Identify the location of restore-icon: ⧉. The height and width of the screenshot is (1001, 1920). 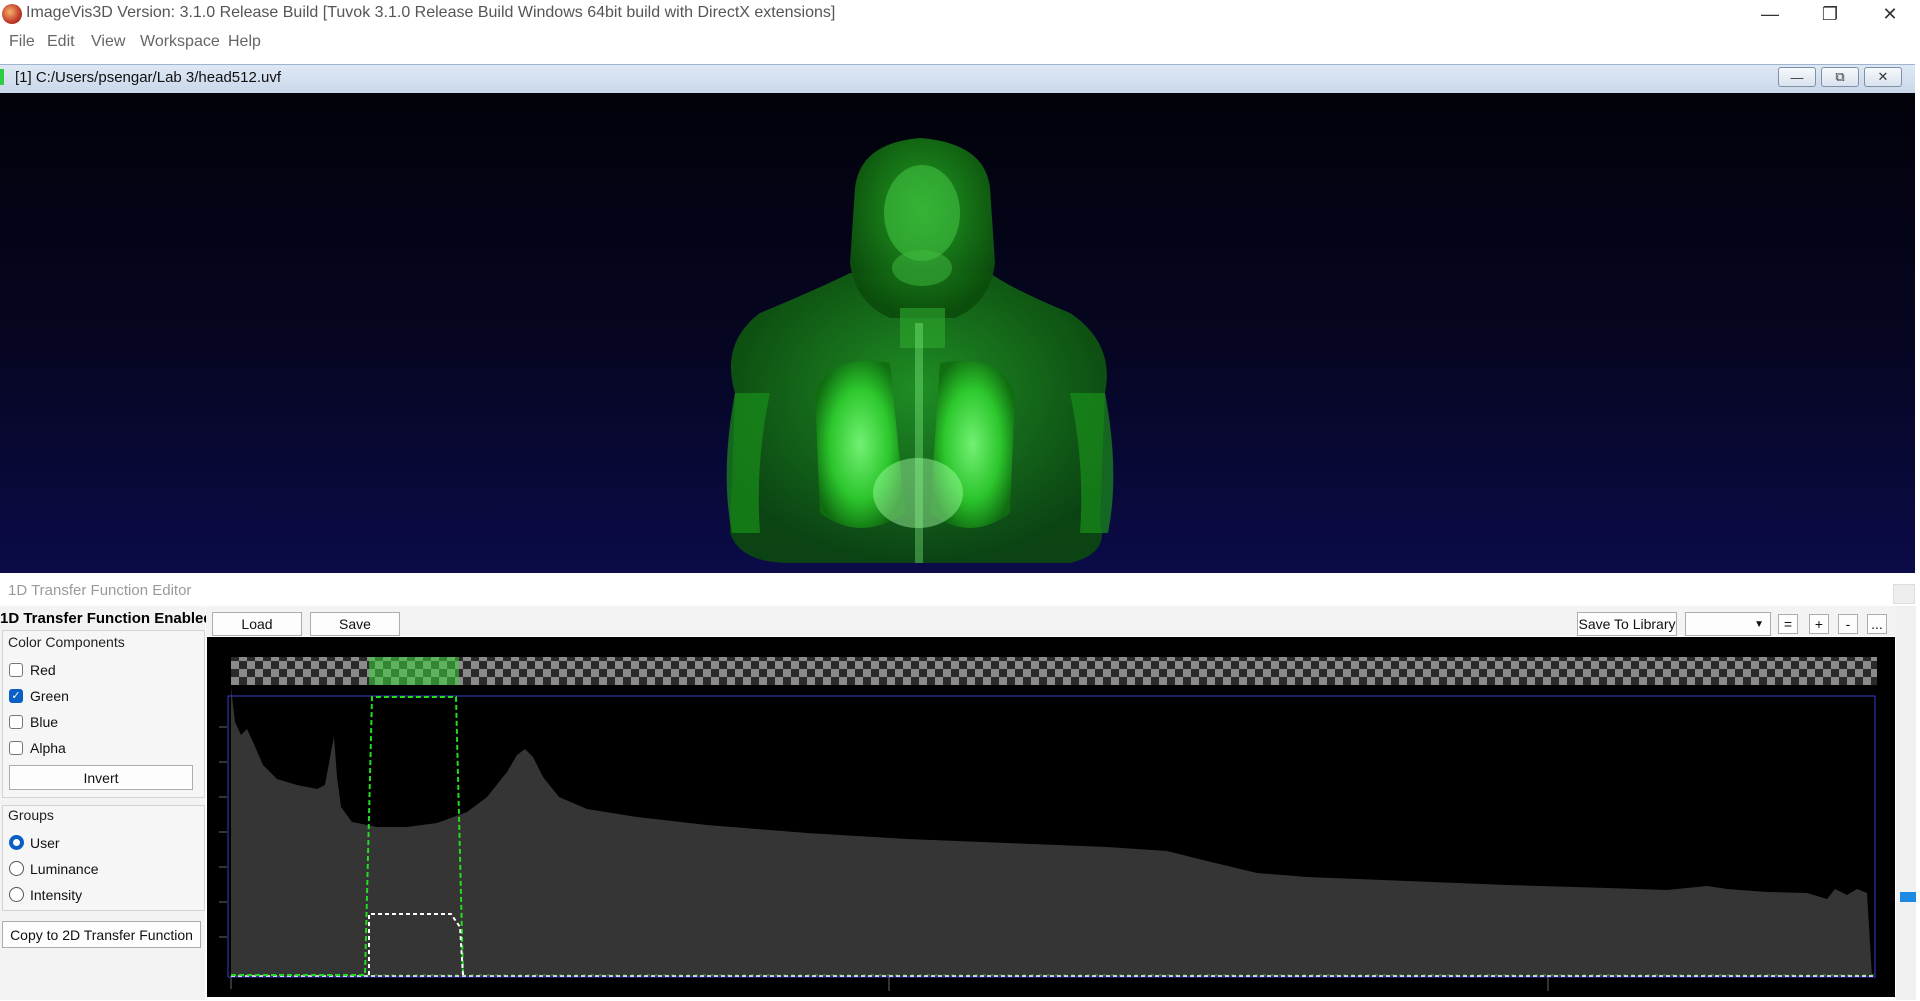
(1840, 76).